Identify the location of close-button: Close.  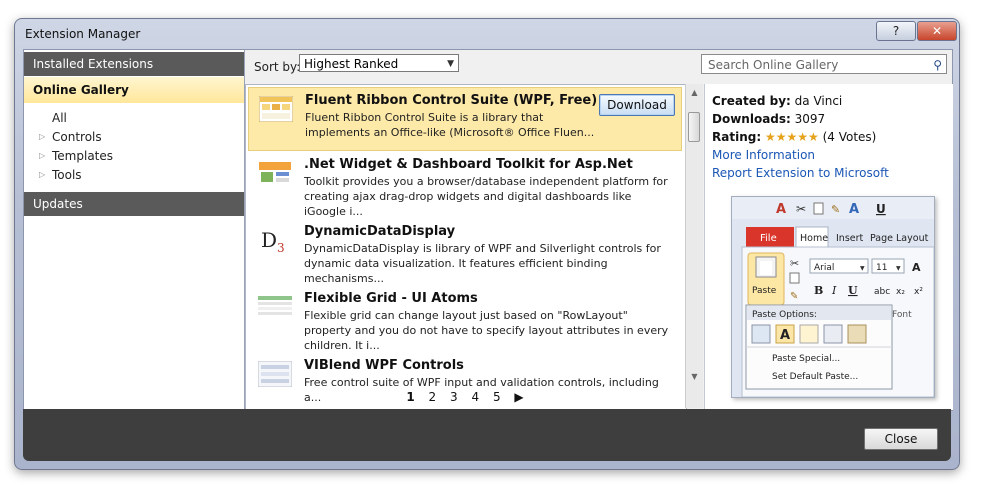
(901, 439).